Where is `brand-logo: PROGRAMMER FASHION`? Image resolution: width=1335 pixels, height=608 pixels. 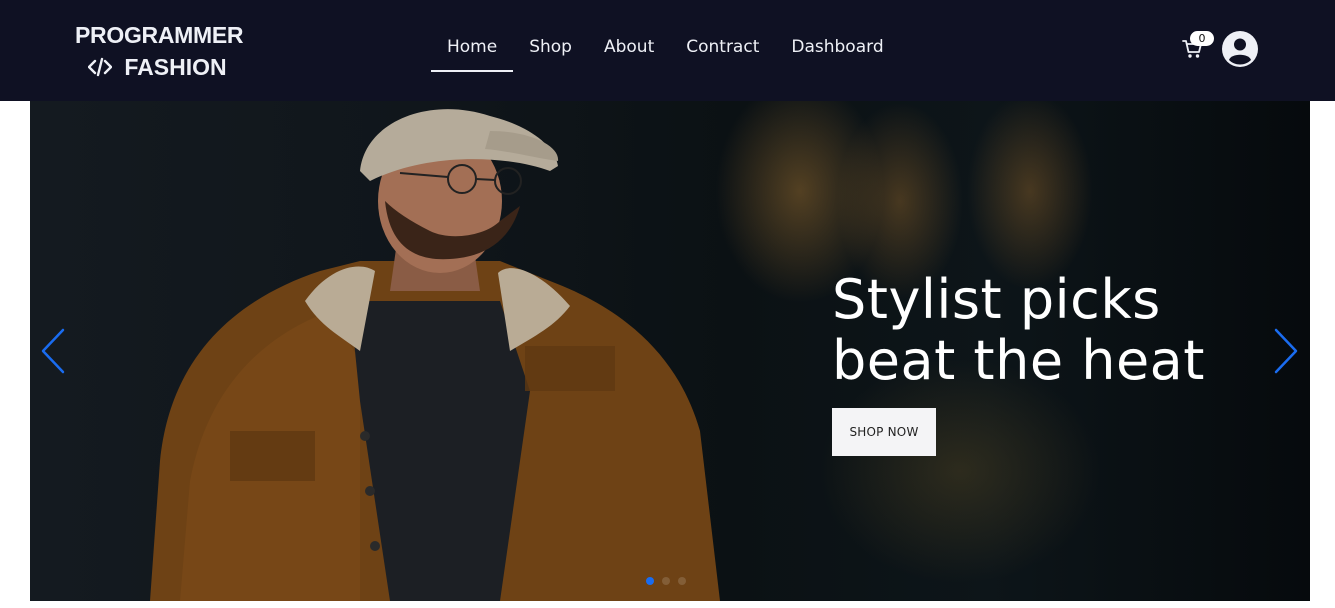 brand-logo: PROGRAMMER FASHION is located at coordinates (159, 51).